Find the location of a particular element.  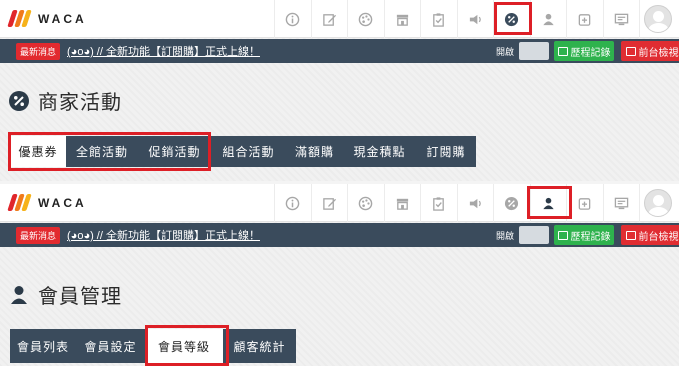

tab-bundle: 組合活動 is located at coordinates (248, 151).